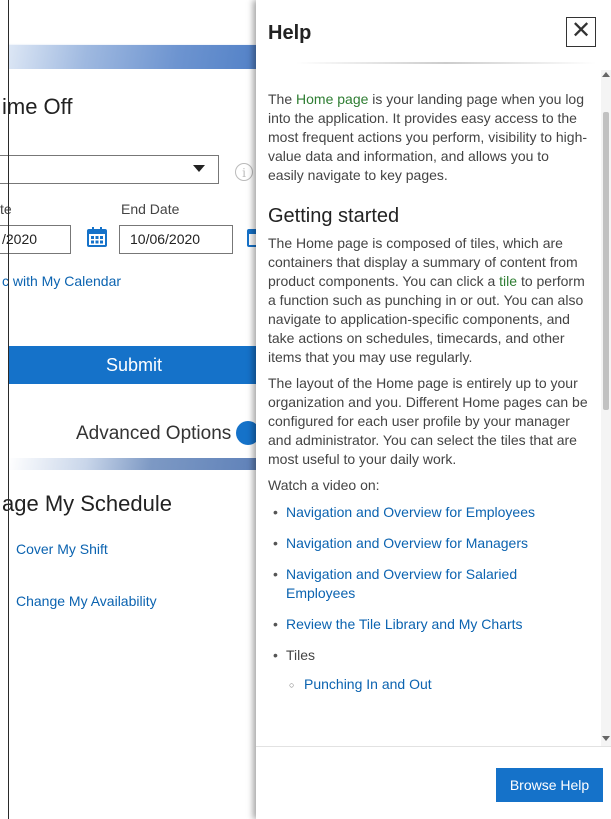 The height and width of the screenshot is (819, 611). I want to click on help-title: Help, so click(290, 33).